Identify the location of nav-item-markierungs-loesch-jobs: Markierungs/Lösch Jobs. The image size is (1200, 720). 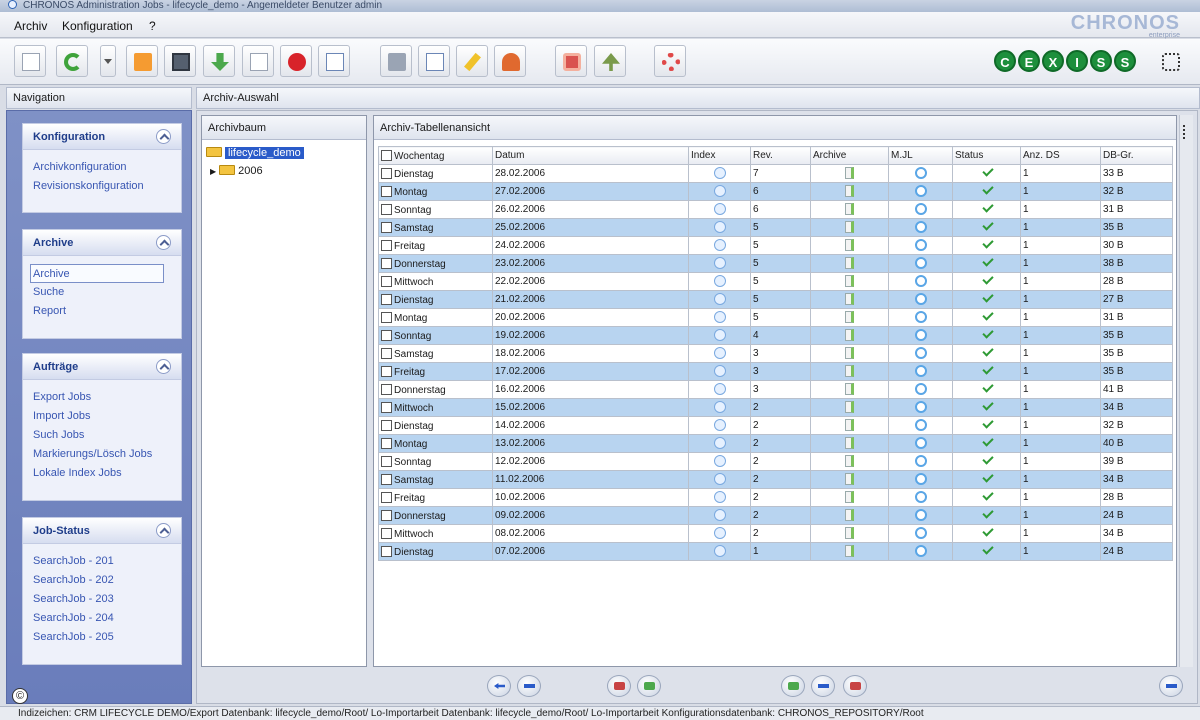
(107, 454).